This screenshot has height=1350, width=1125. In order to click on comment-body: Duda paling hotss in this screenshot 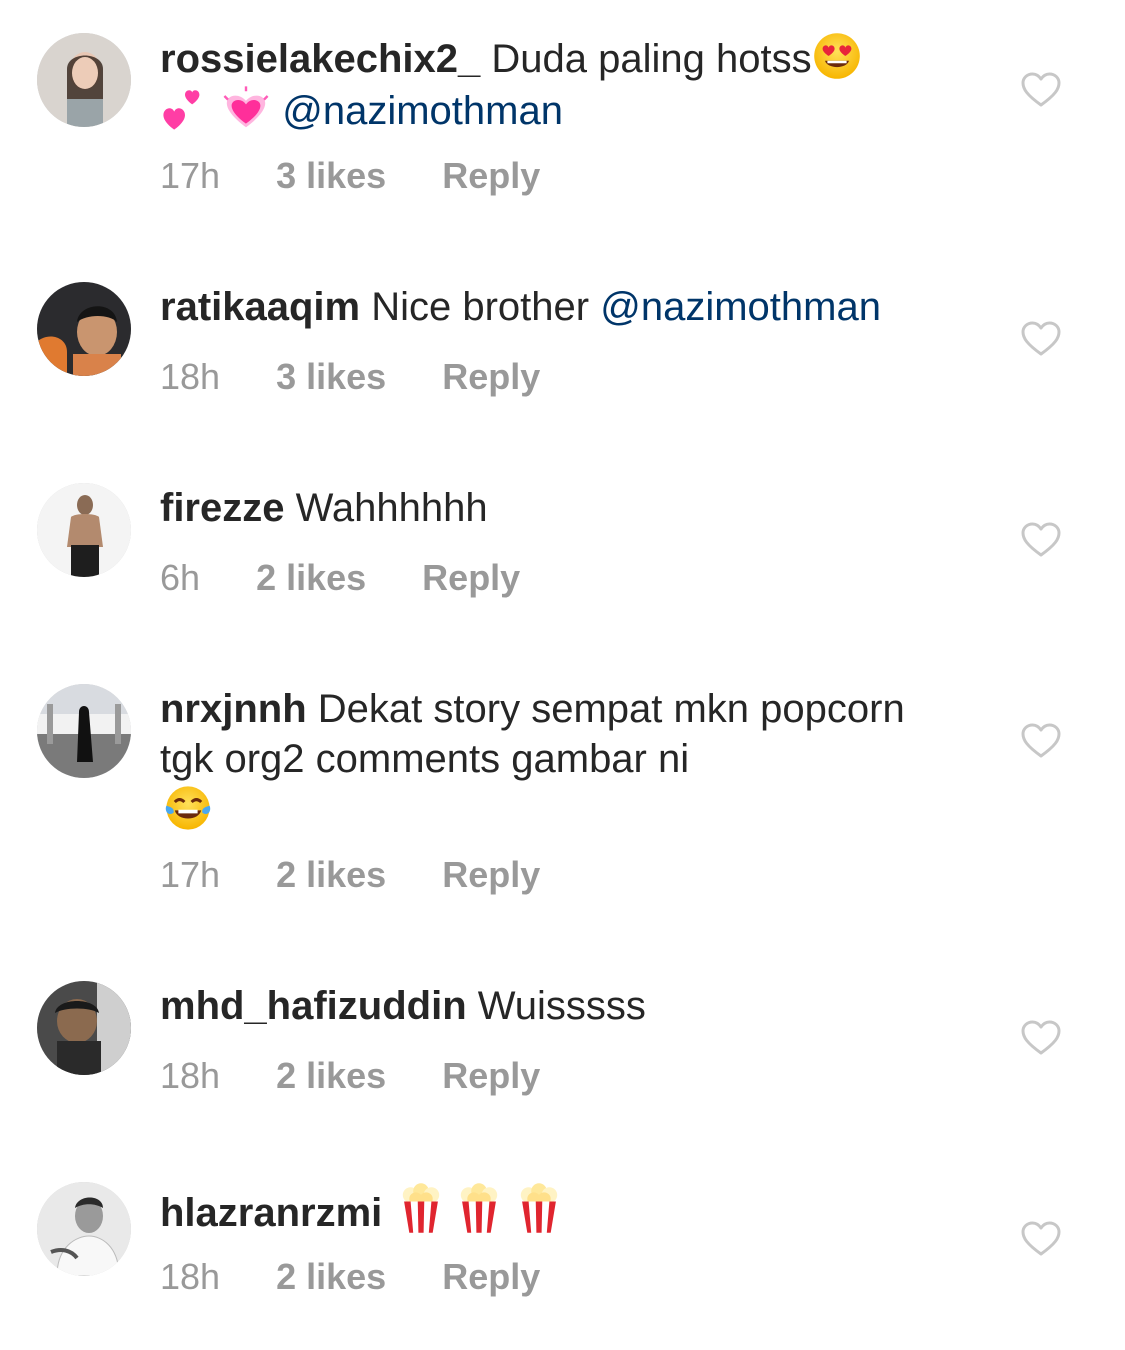, I will do `click(651, 59)`.